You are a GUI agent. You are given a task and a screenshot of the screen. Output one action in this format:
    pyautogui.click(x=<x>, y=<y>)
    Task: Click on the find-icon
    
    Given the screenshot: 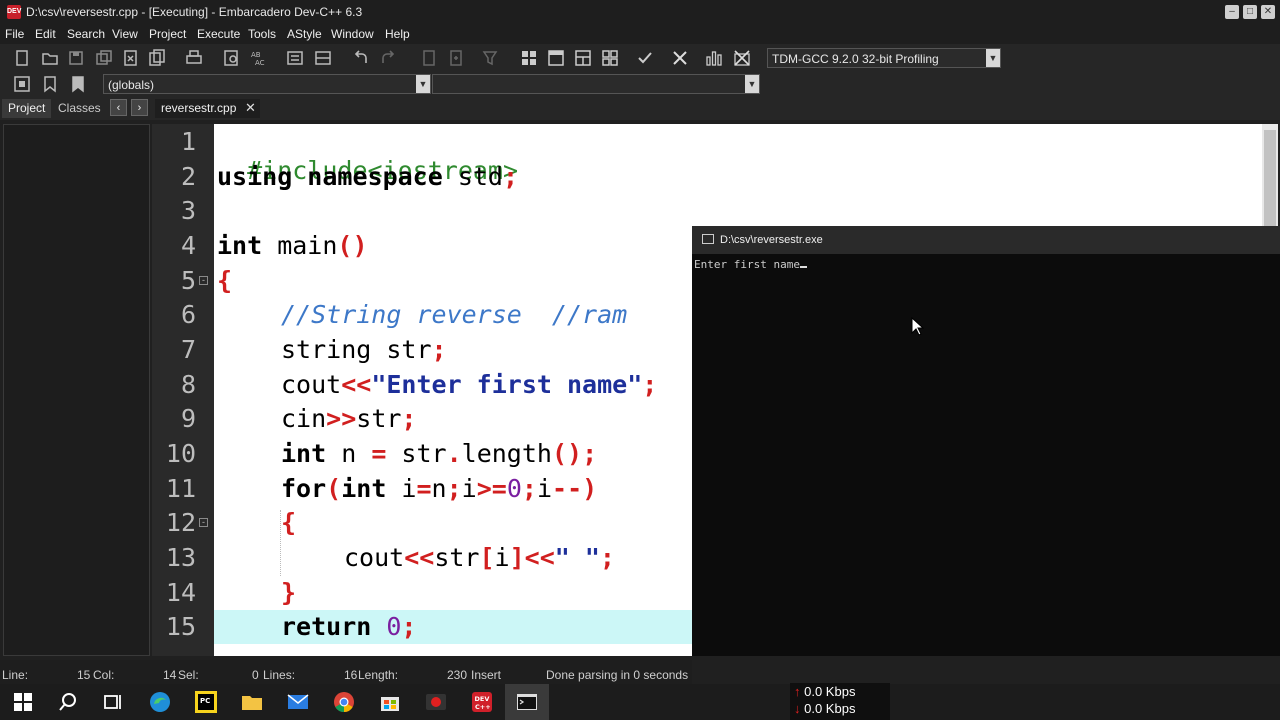 What is the action you would take?
    pyautogui.click(x=232, y=58)
    